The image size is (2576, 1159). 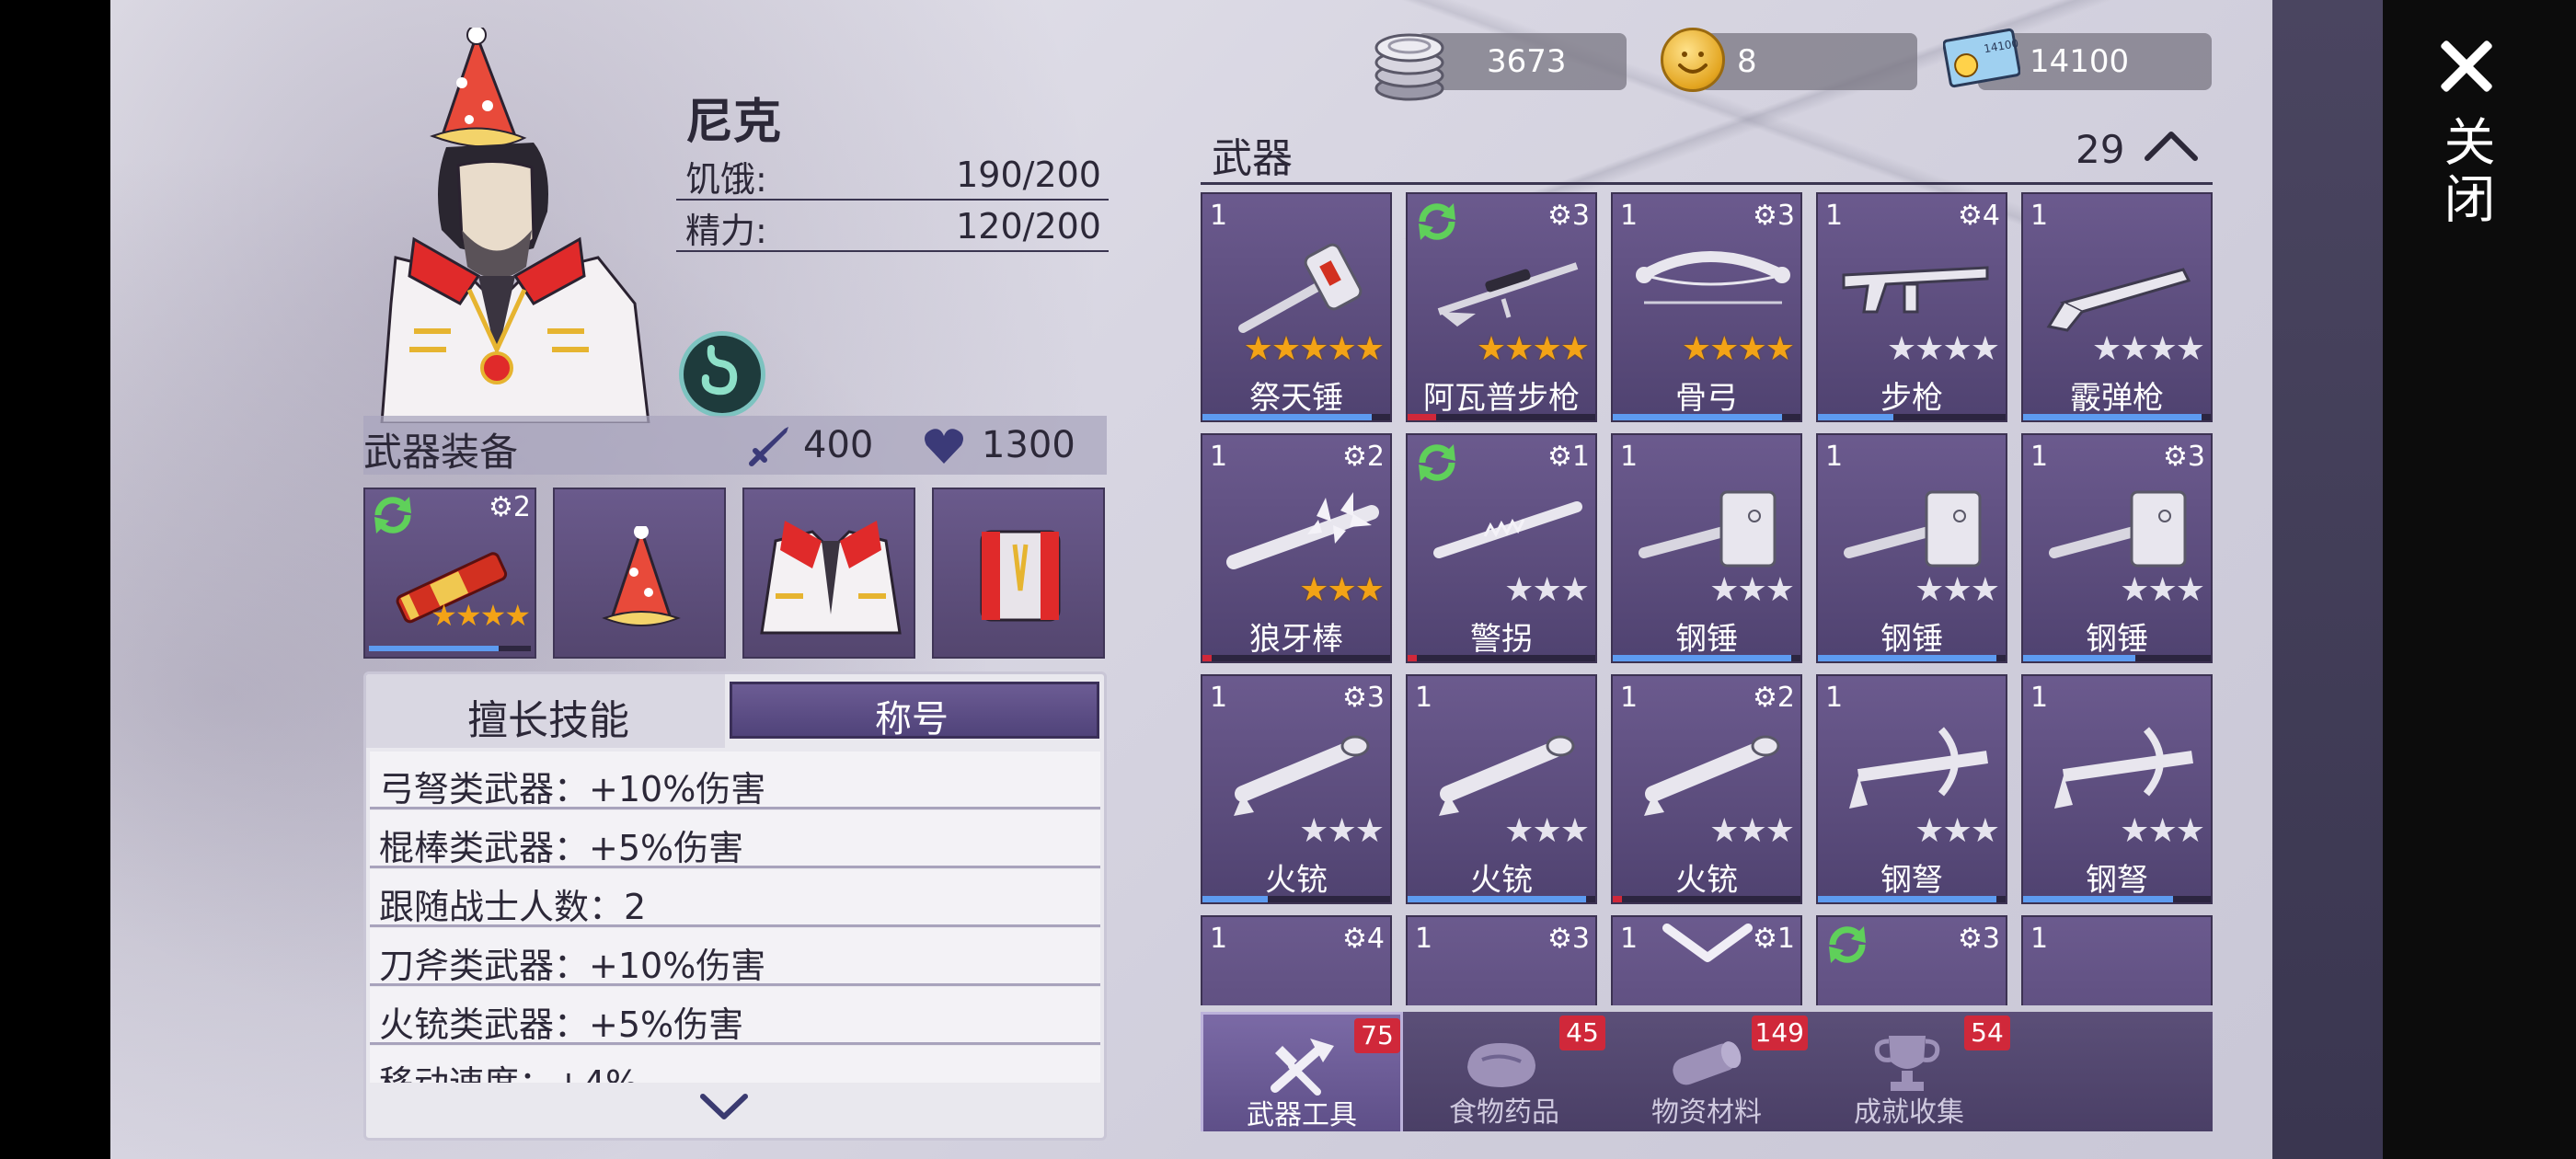 What do you see at coordinates (449, 573) in the screenshot?
I see `equip-slot-weapon: ⚙2 ★★★★` at bounding box center [449, 573].